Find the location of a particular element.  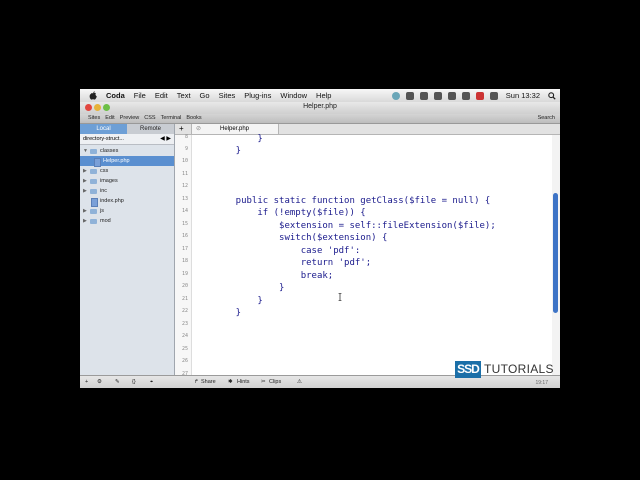

editor-tab-helper: ⊘ Helper.php is located at coordinates (235, 129).